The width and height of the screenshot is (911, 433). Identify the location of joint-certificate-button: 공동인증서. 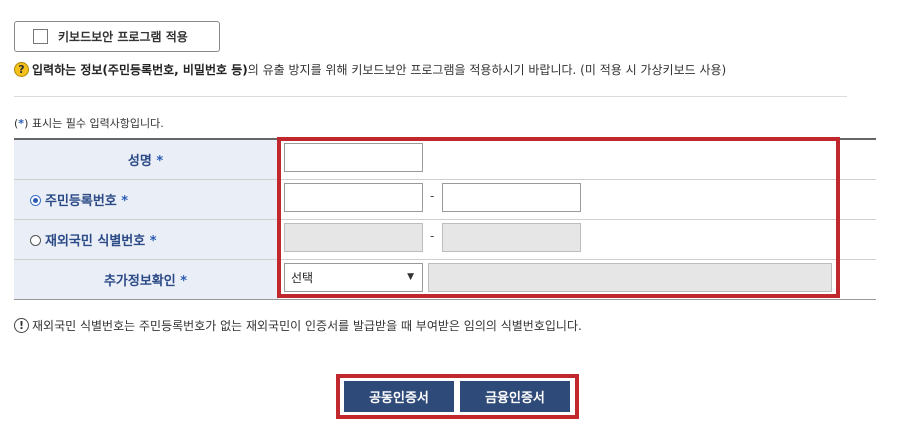
(399, 396).